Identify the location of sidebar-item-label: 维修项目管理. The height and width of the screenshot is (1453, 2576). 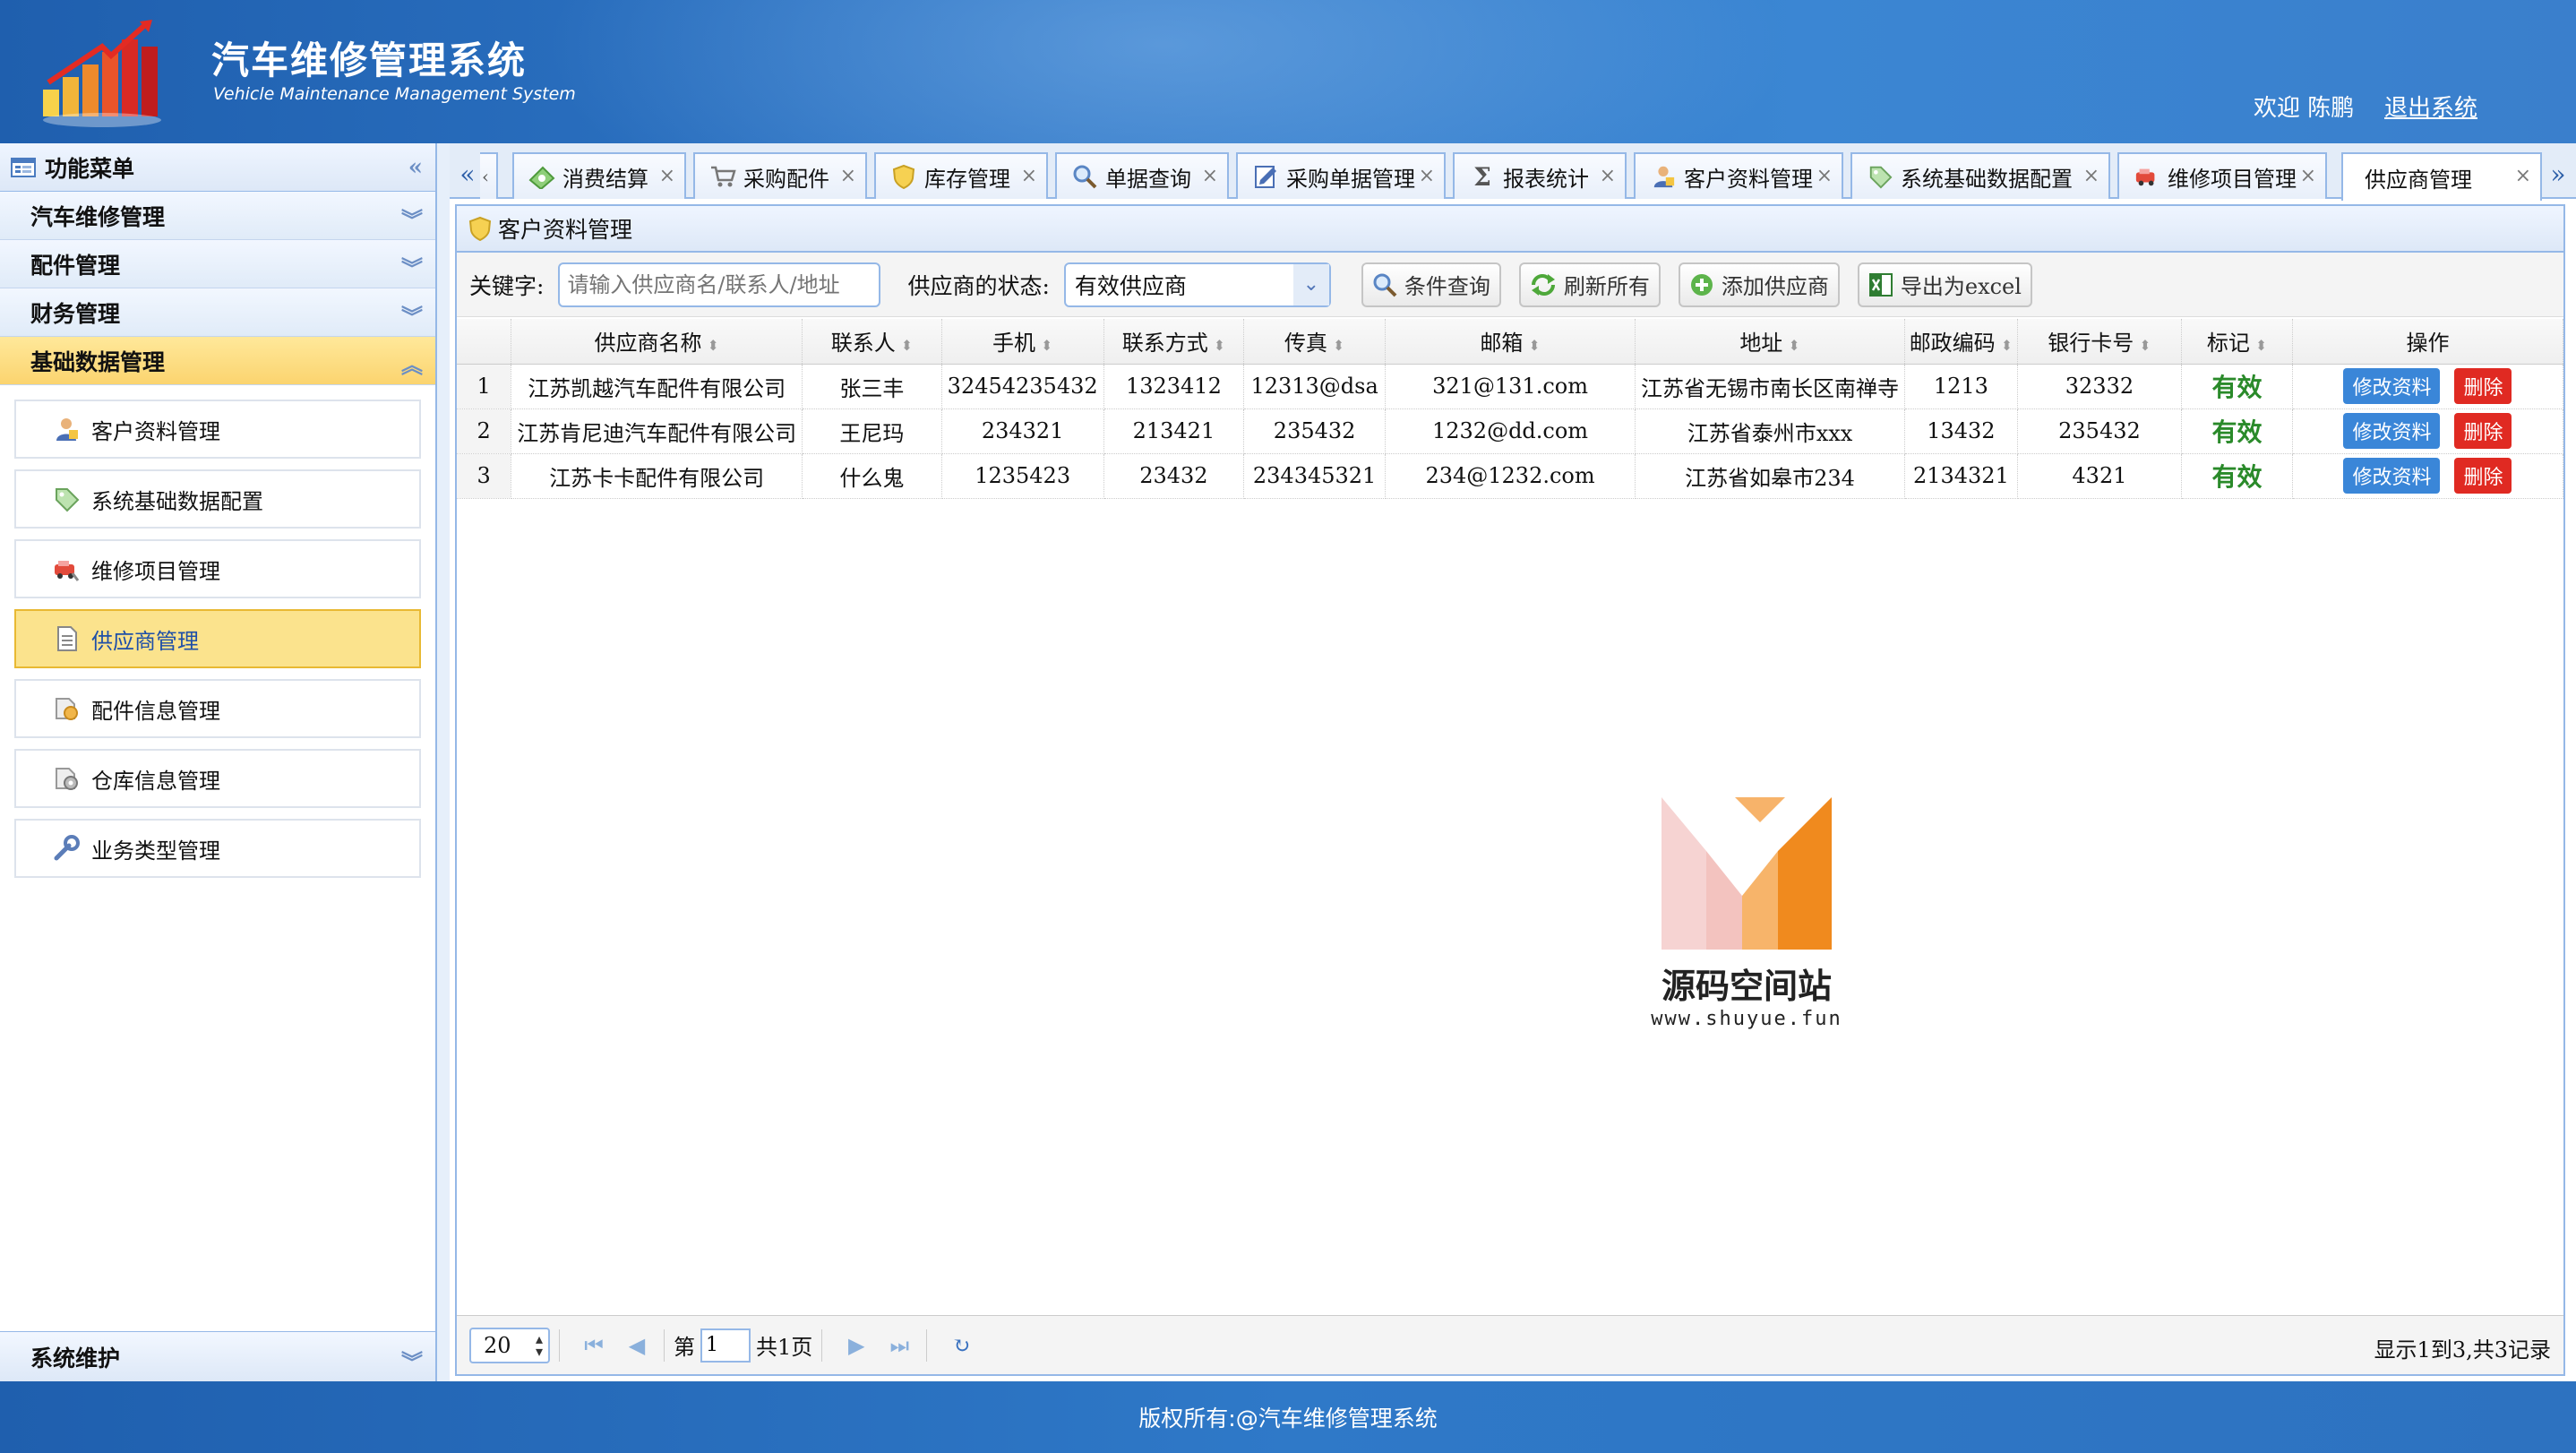
(155, 571).